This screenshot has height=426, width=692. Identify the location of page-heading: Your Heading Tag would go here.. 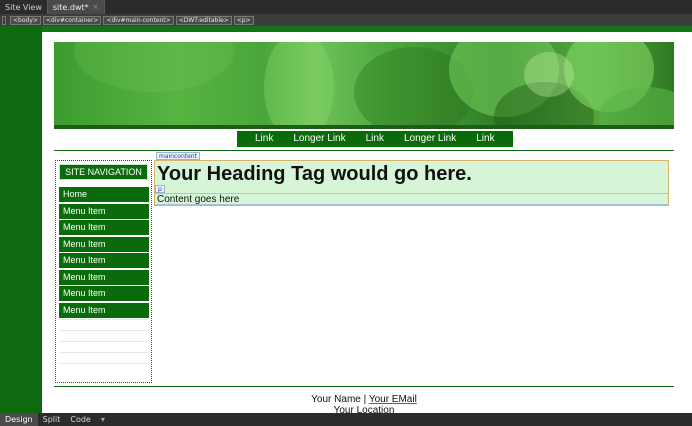
(314, 174).